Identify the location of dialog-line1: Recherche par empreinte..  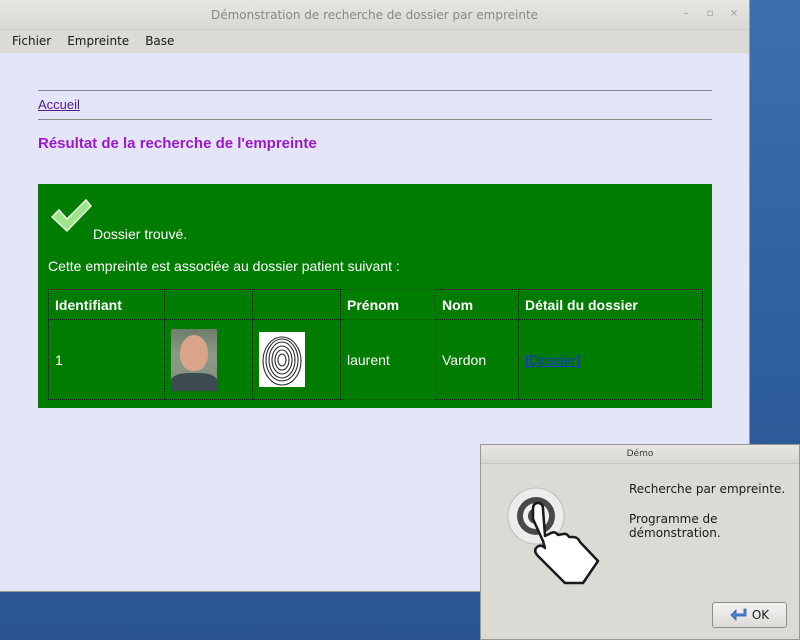
(707, 489).